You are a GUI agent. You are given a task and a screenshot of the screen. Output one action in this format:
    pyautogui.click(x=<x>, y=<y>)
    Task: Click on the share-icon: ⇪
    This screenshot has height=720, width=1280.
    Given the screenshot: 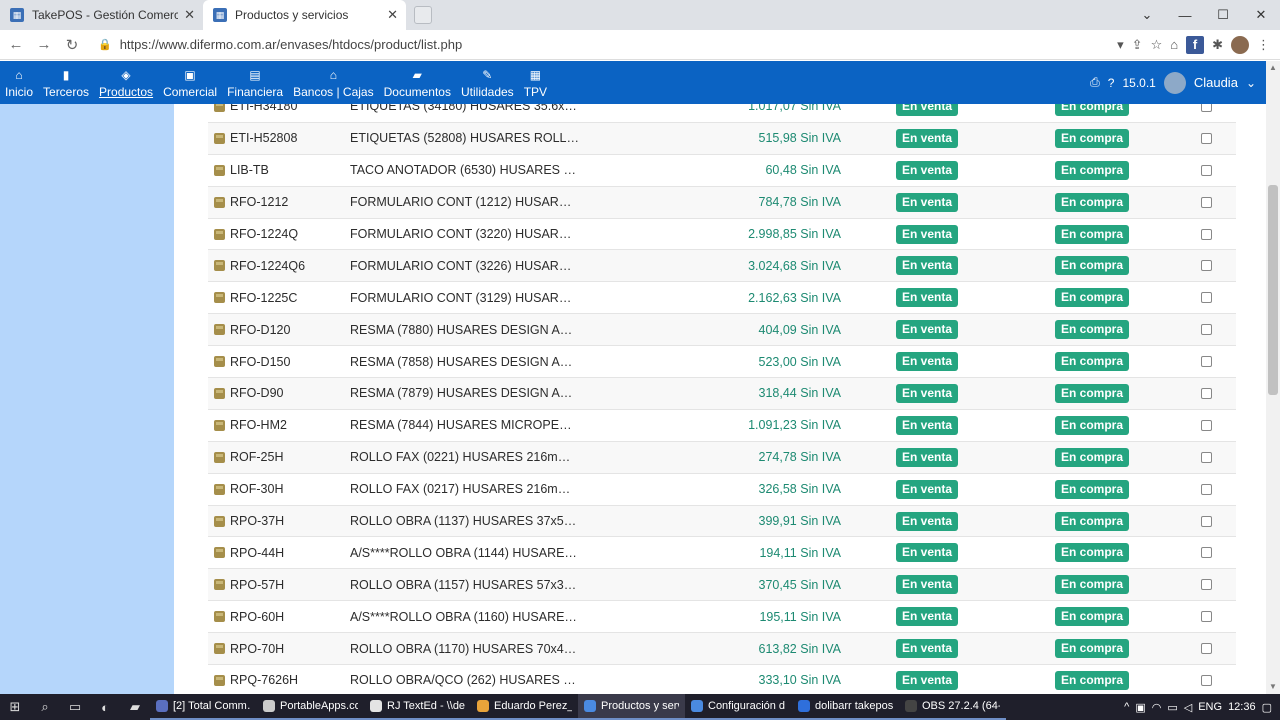 What is the action you would take?
    pyautogui.click(x=1137, y=45)
    